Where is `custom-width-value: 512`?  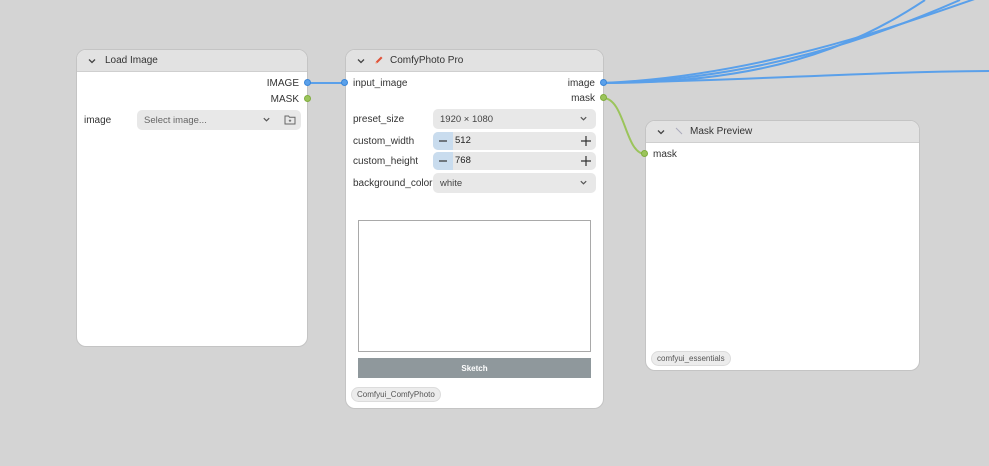
custom-width-value: 512 is located at coordinates (463, 140).